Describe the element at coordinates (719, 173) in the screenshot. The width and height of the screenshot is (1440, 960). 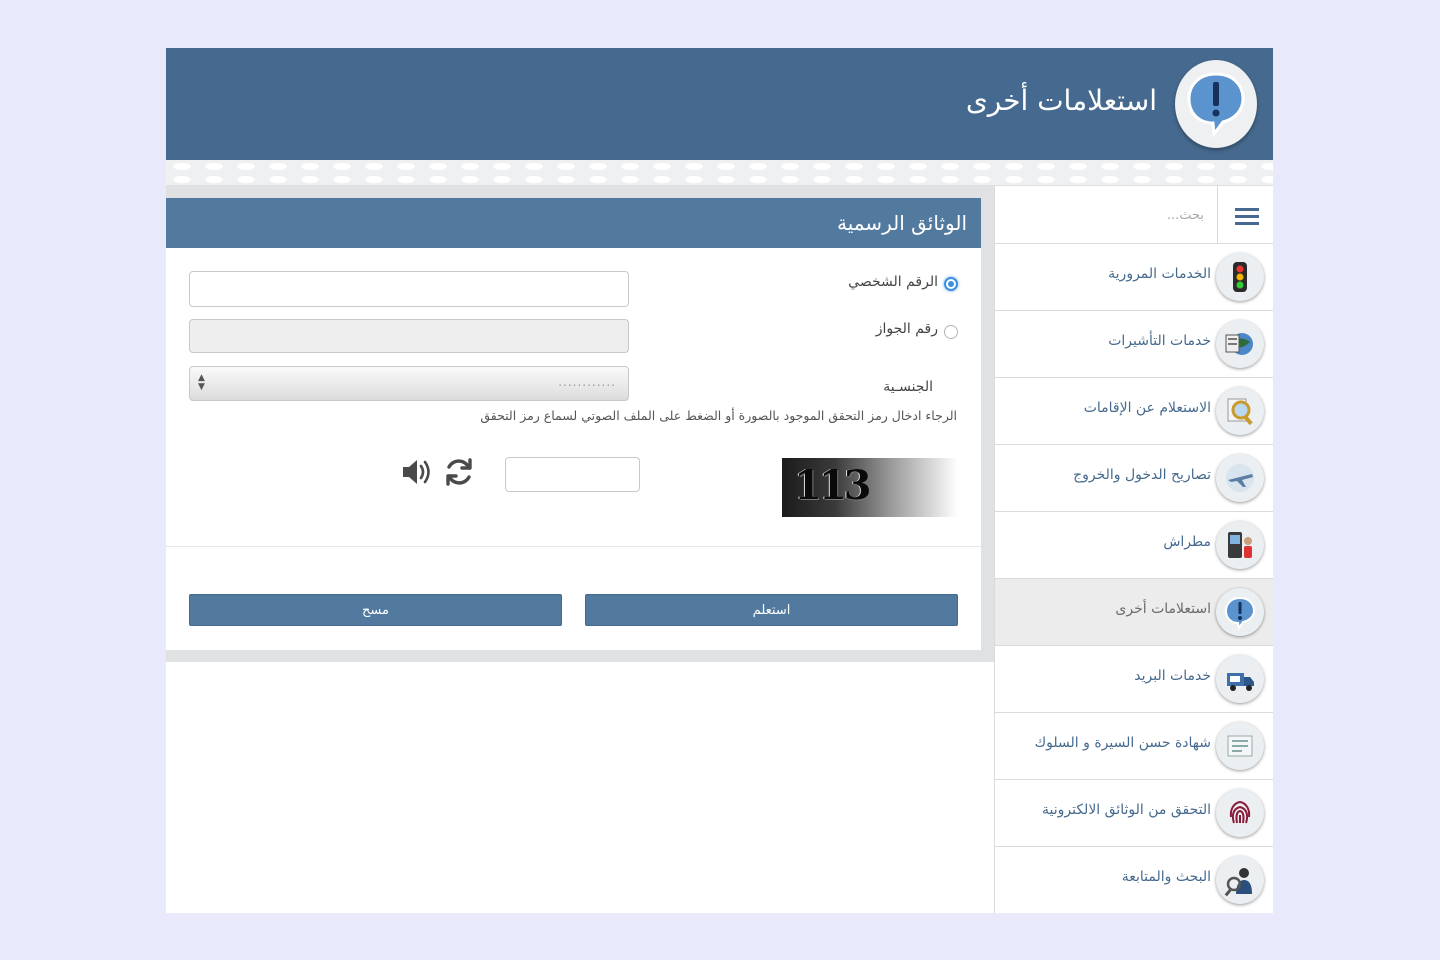
I see `decorative-pattern` at that location.